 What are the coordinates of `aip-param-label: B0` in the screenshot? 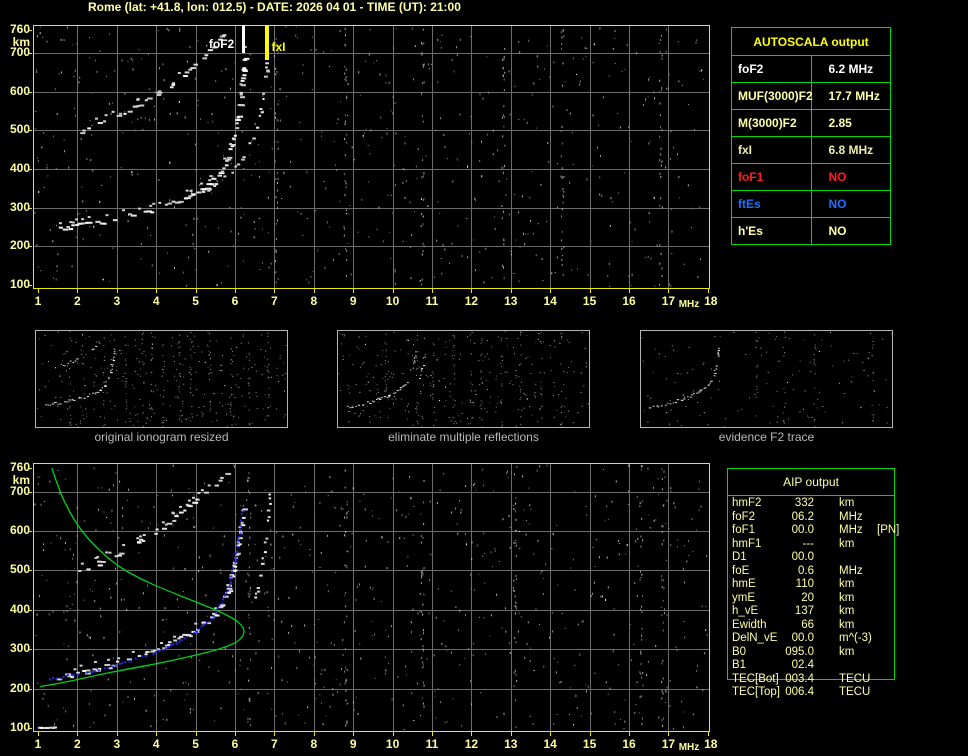 It's located at (739, 651).